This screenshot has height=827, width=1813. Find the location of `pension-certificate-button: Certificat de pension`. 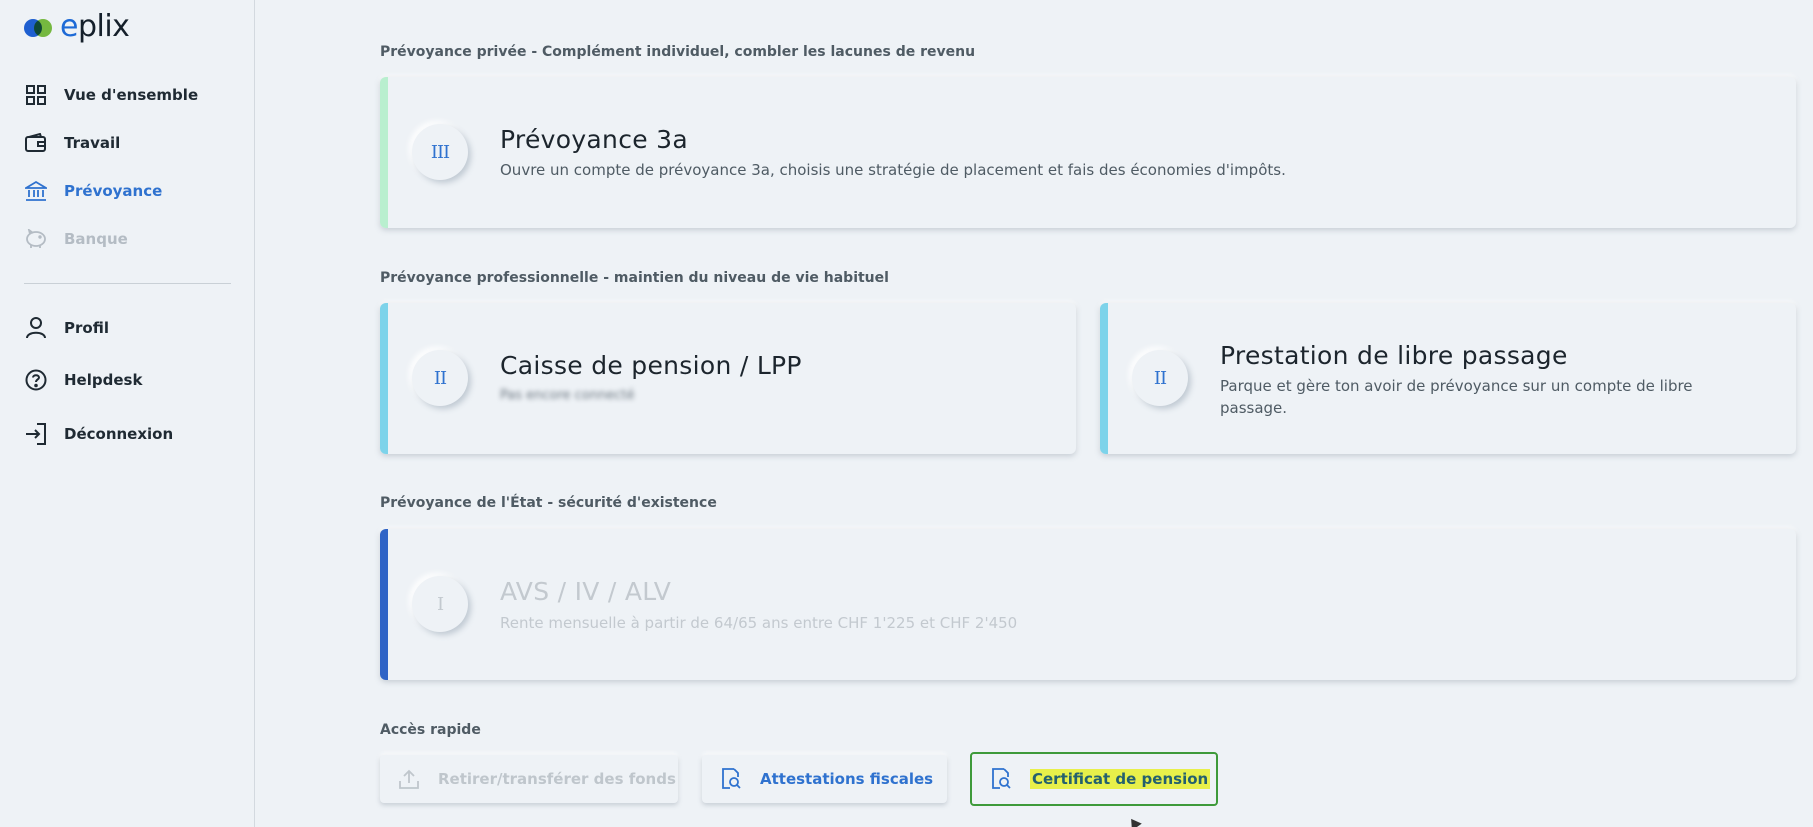

pension-certificate-button: Certificat de pension is located at coordinates (1094, 779).